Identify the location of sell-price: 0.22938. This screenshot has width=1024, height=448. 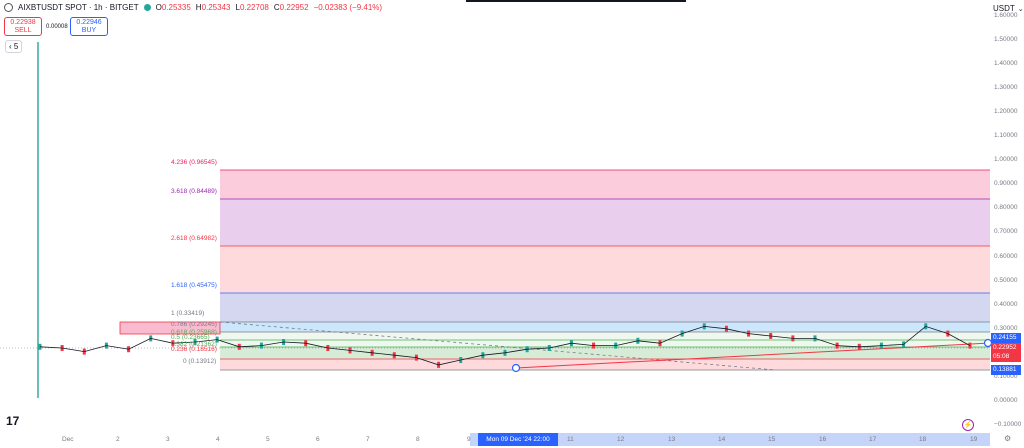
(23, 22).